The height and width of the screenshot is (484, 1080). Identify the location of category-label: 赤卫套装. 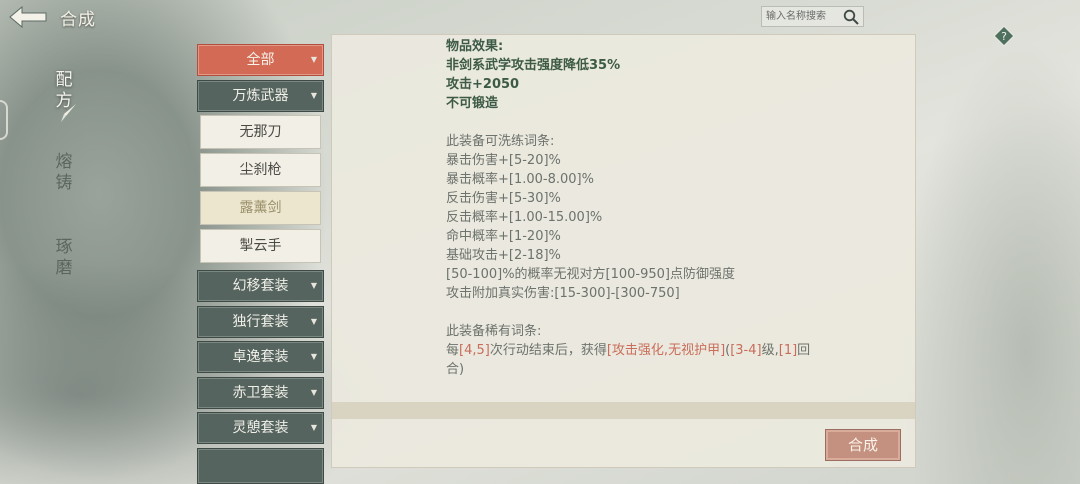
(260, 393).